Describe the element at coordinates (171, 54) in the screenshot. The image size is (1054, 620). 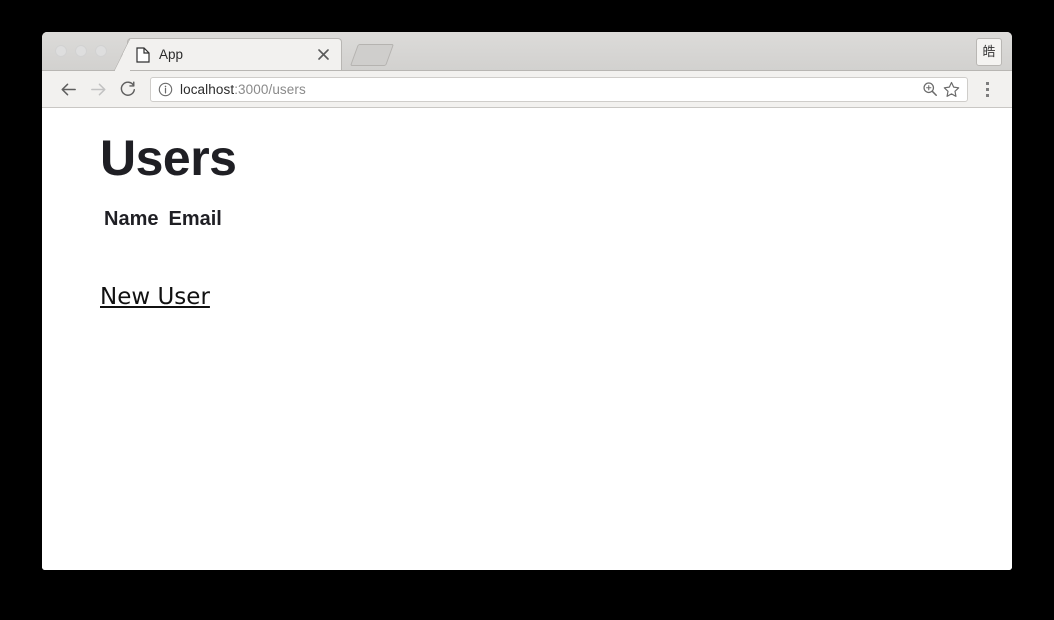
I see `tab-title: App` at that location.